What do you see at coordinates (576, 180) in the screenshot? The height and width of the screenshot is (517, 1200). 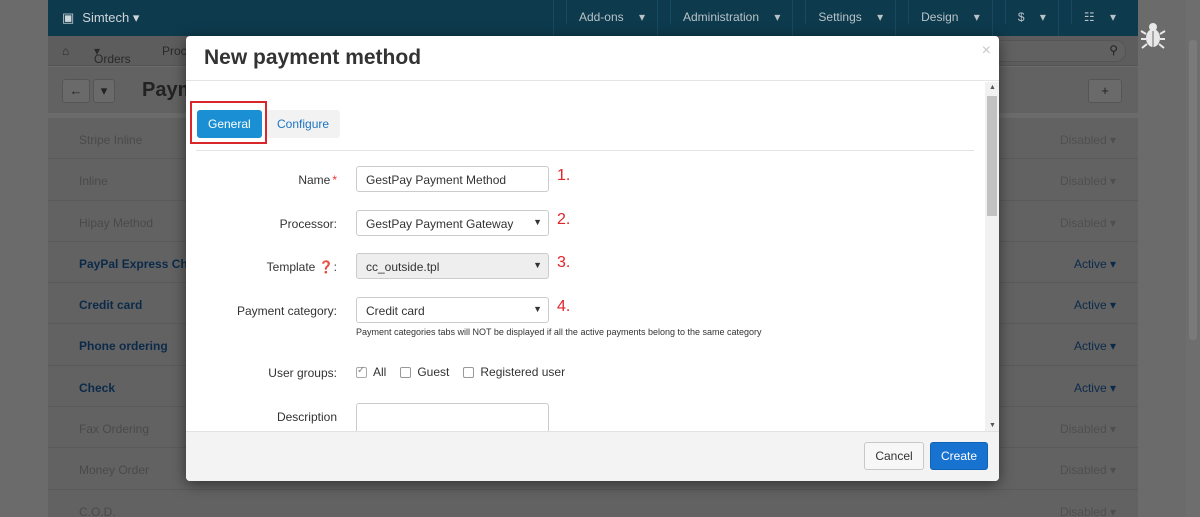 I see `name-row: Name * GestPay Payment Method 1.` at bounding box center [576, 180].